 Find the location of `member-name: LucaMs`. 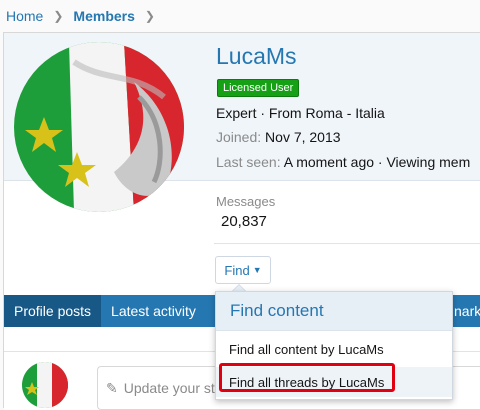

member-name: LucaMs is located at coordinates (256, 56).